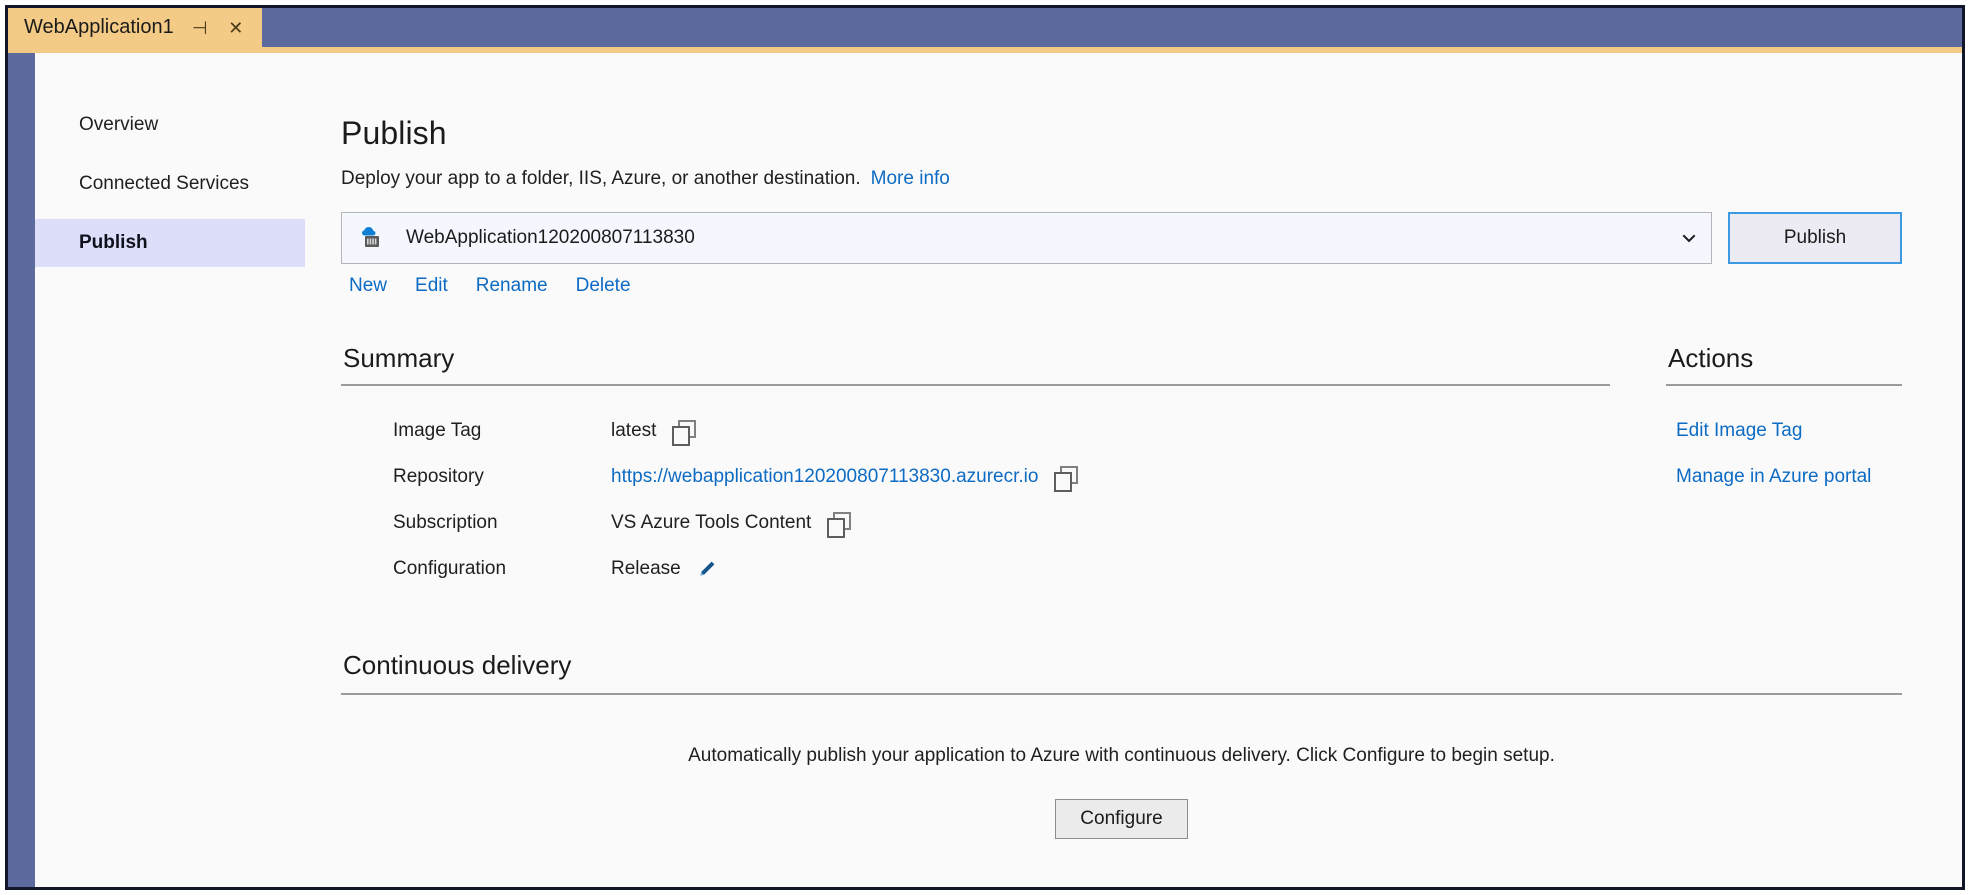 Image resolution: width=1970 pixels, height=895 pixels. Describe the element at coordinates (113, 242) in the screenshot. I see `sidebar-item-label: Publish` at that location.